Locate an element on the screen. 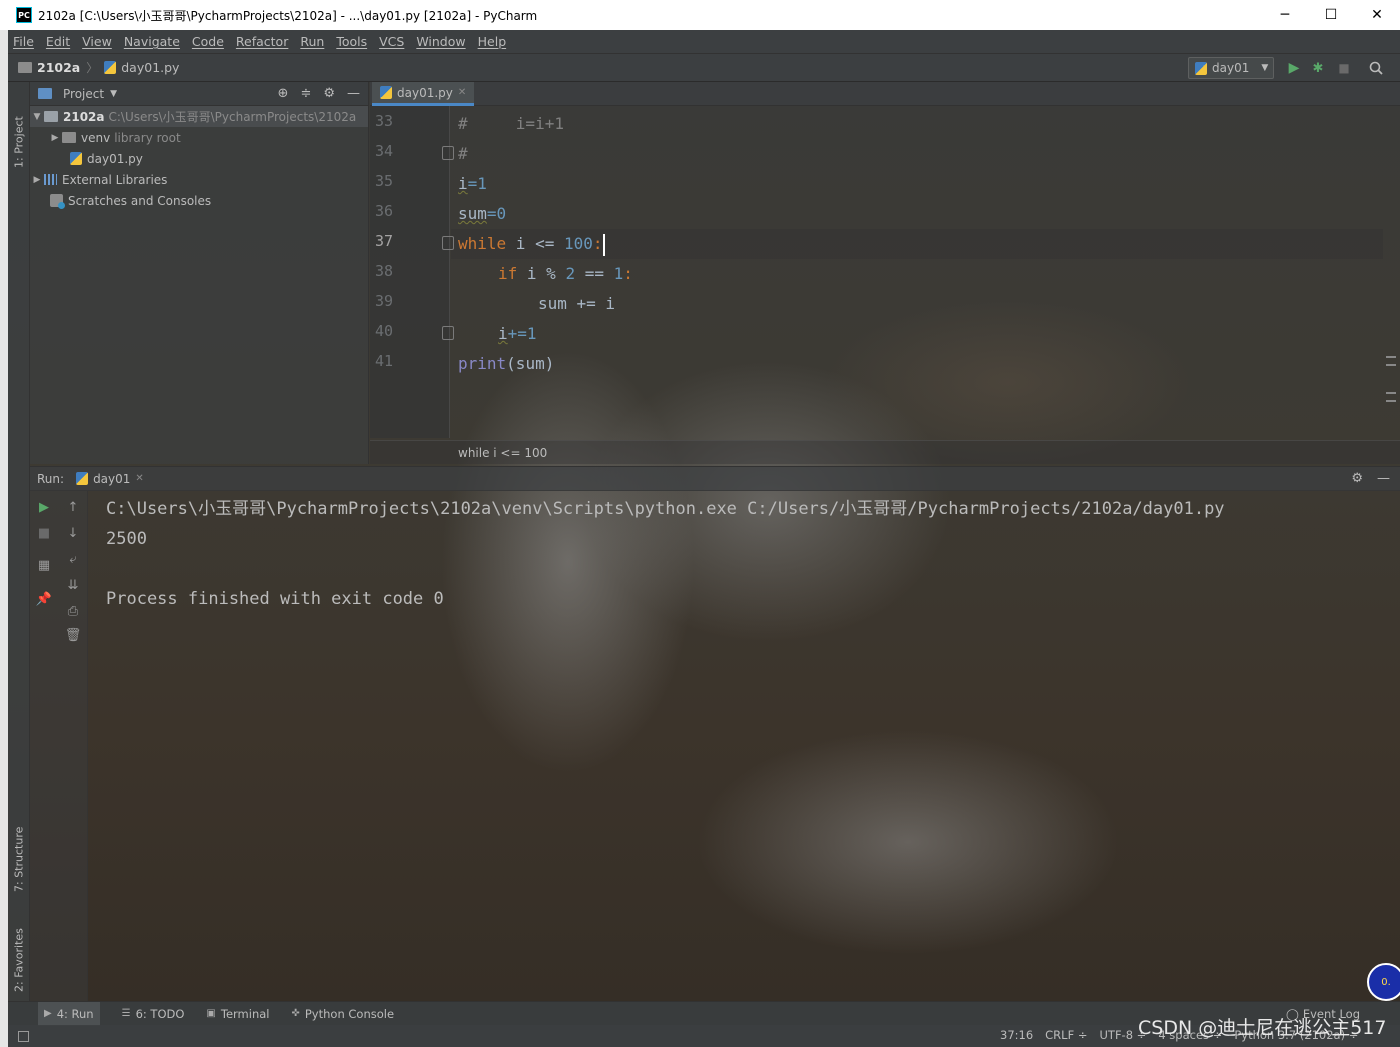 This screenshot has width=1400, height=1047. bottom-tab-run: ▶ 4: Run is located at coordinates (69, 1013).